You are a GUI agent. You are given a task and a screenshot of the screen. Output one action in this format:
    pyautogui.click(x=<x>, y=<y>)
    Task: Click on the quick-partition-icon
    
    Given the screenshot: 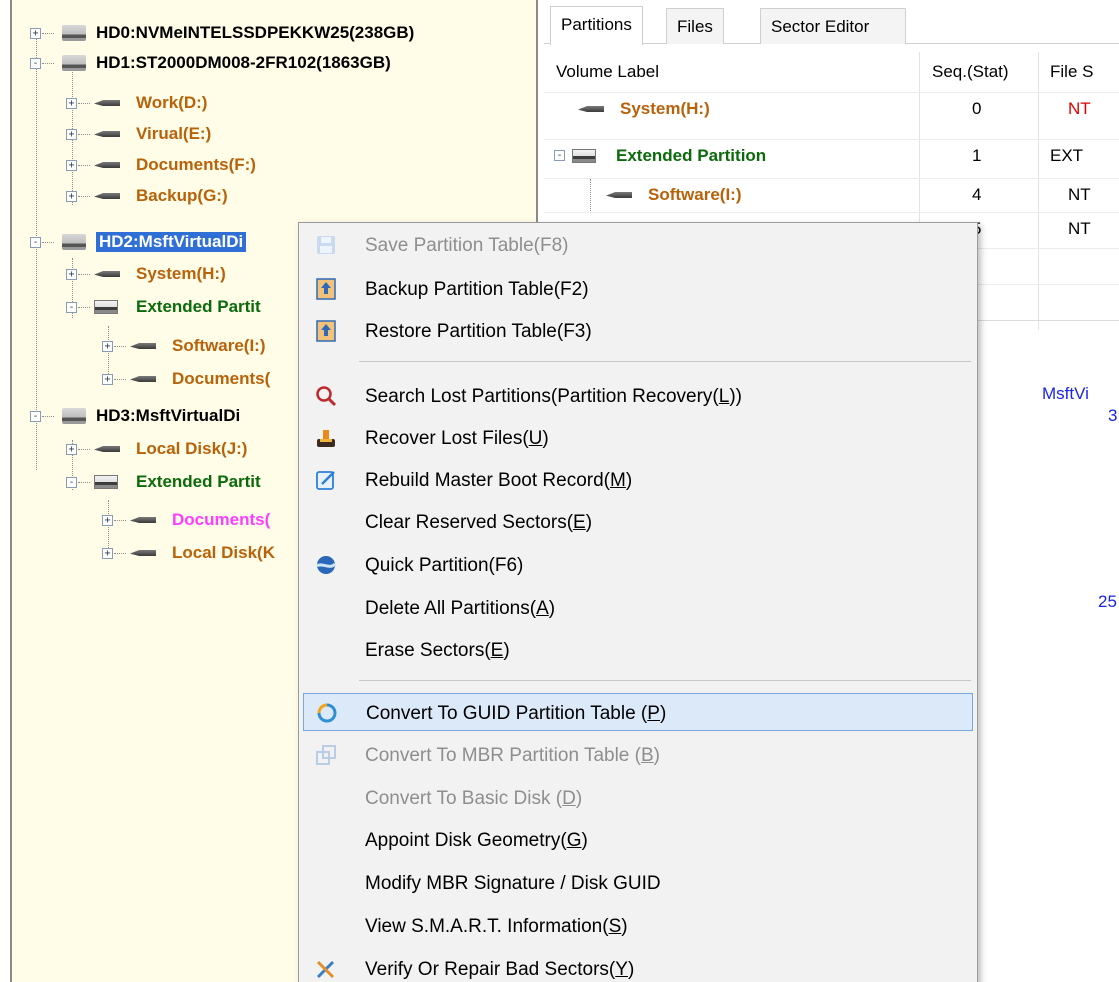 What is the action you would take?
    pyautogui.click(x=326, y=565)
    